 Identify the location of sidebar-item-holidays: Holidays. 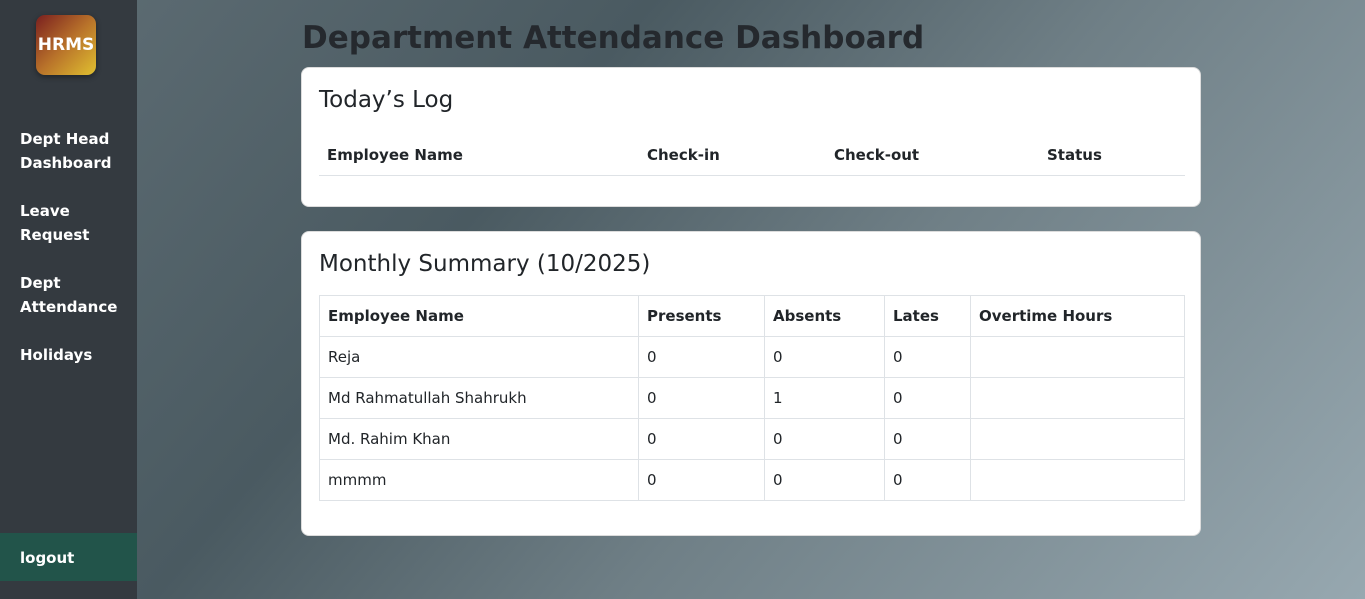
(75, 355).